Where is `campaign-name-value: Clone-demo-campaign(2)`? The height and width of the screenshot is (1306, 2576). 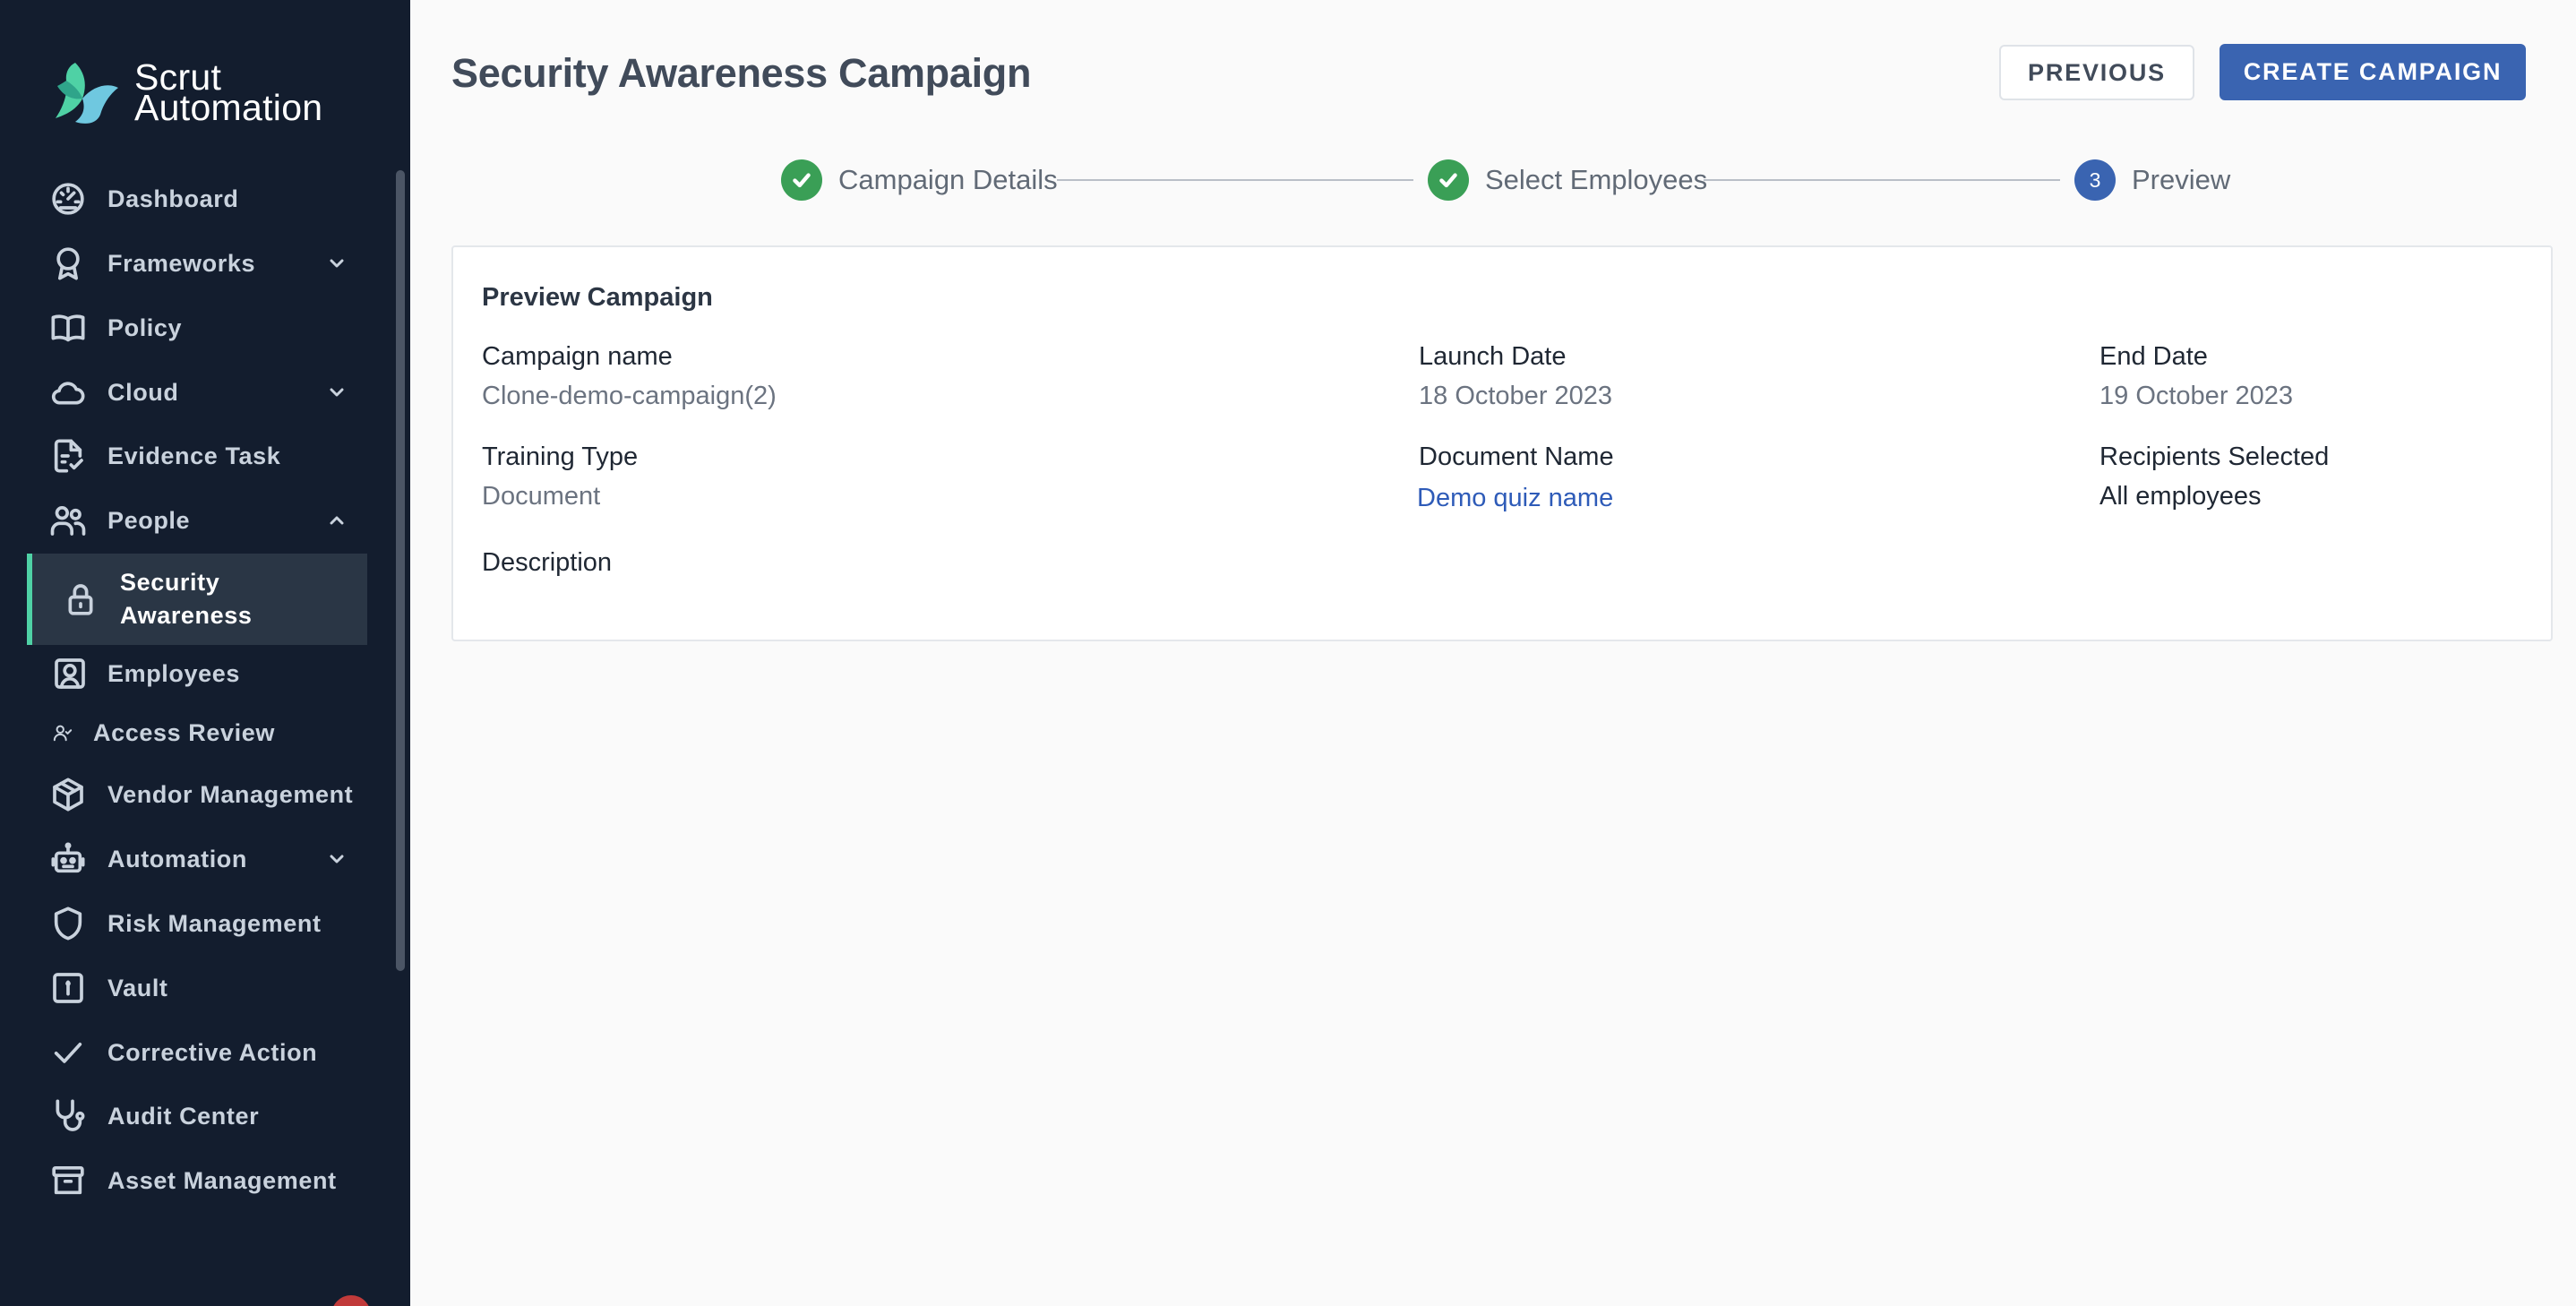 campaign-name-value: Clone-demo-campaign(2) is located at coordinates (629, 396).